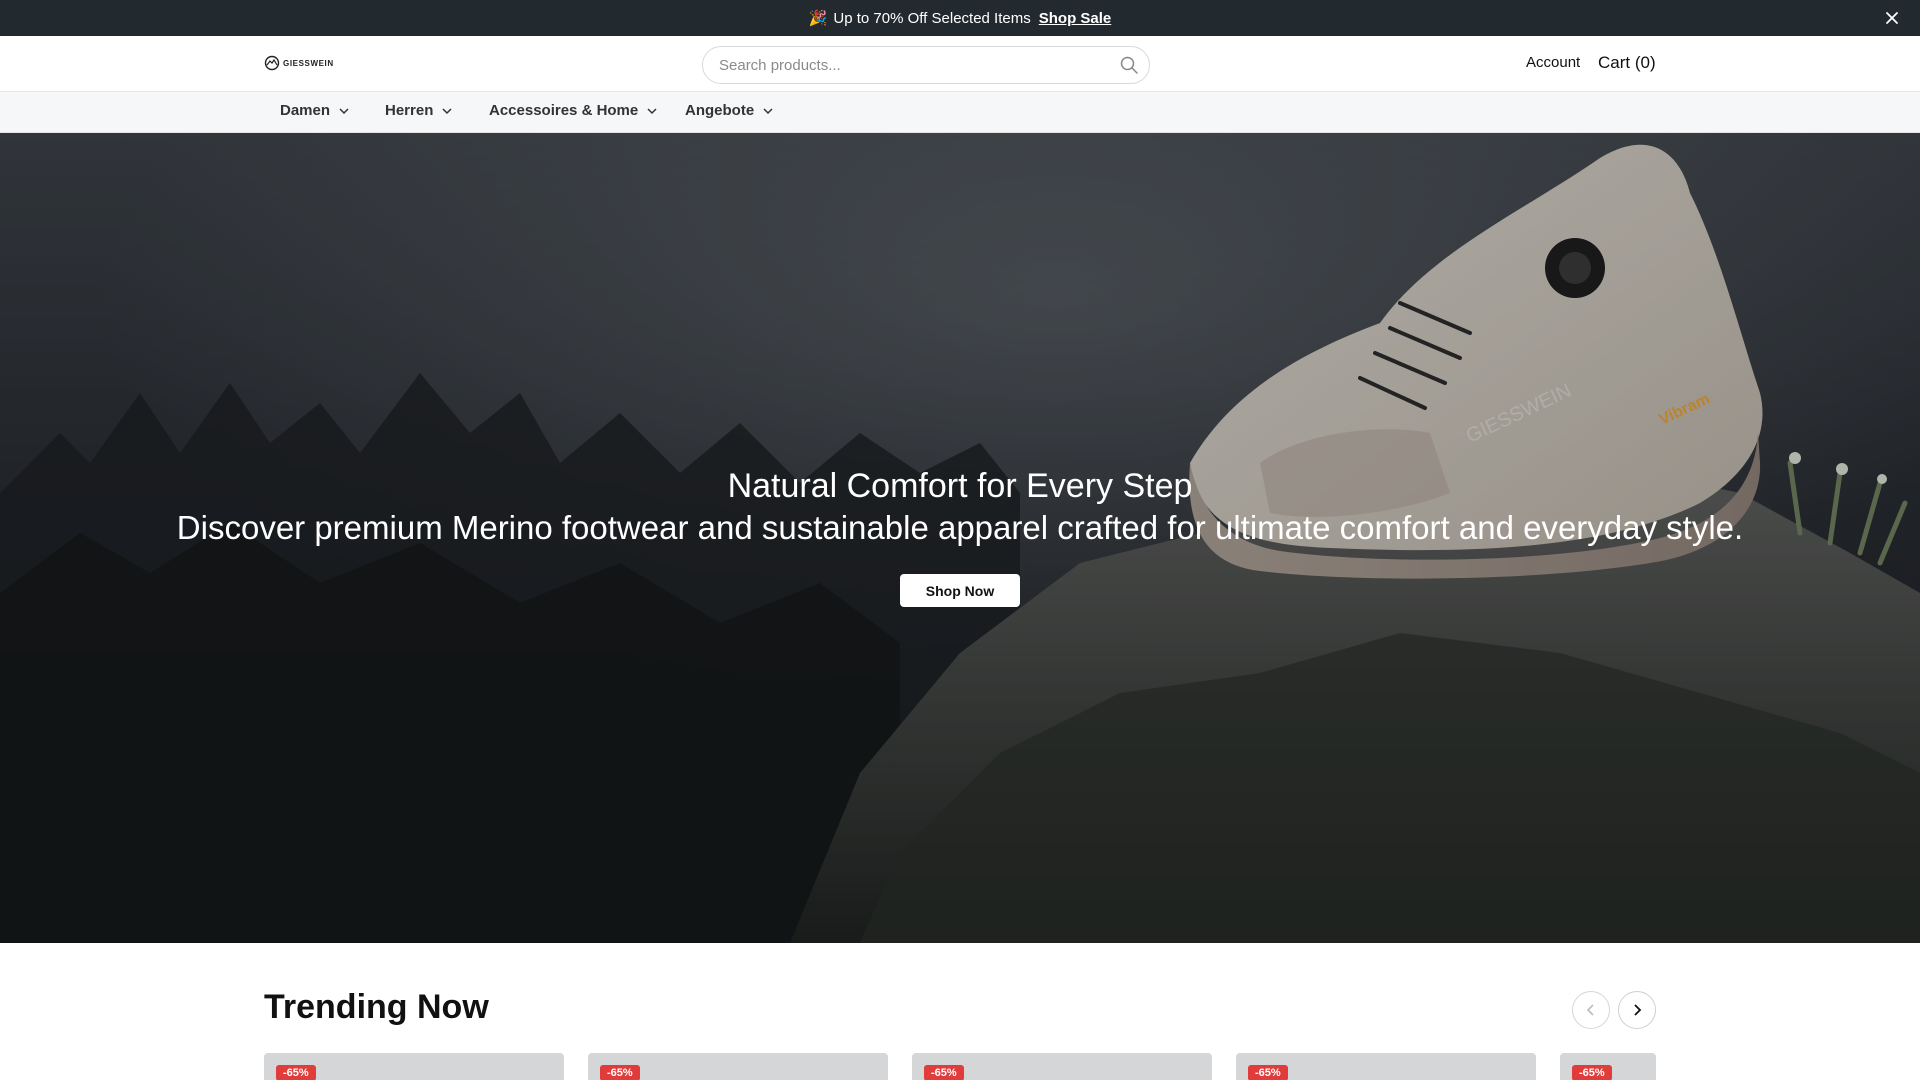  I want to click on trending-carousel: -65% -65% -65% -65% -65%, so click(960, 1066).